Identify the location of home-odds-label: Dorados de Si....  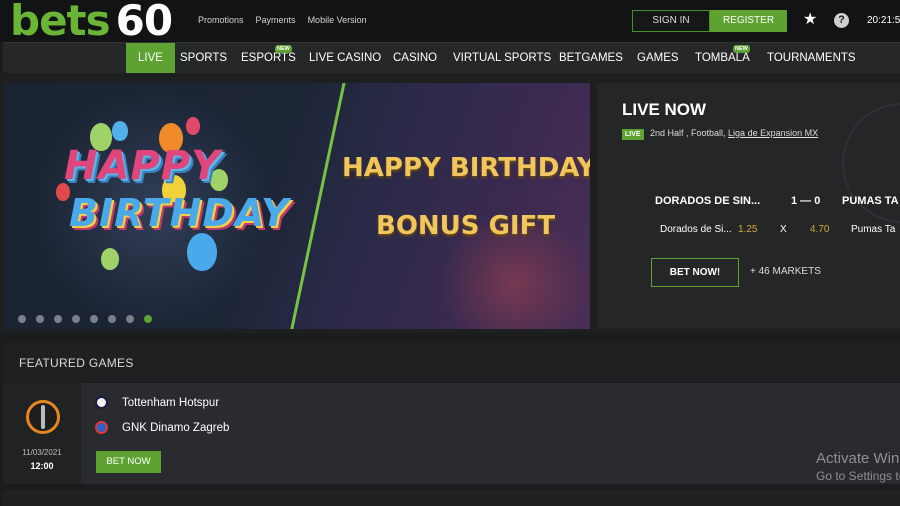
(696, 229).